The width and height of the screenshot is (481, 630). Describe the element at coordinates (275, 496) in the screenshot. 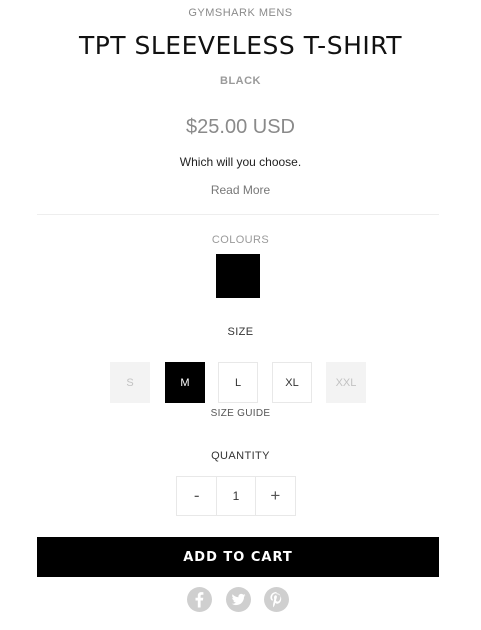

I see `quantity-increment-button: +` at that location.